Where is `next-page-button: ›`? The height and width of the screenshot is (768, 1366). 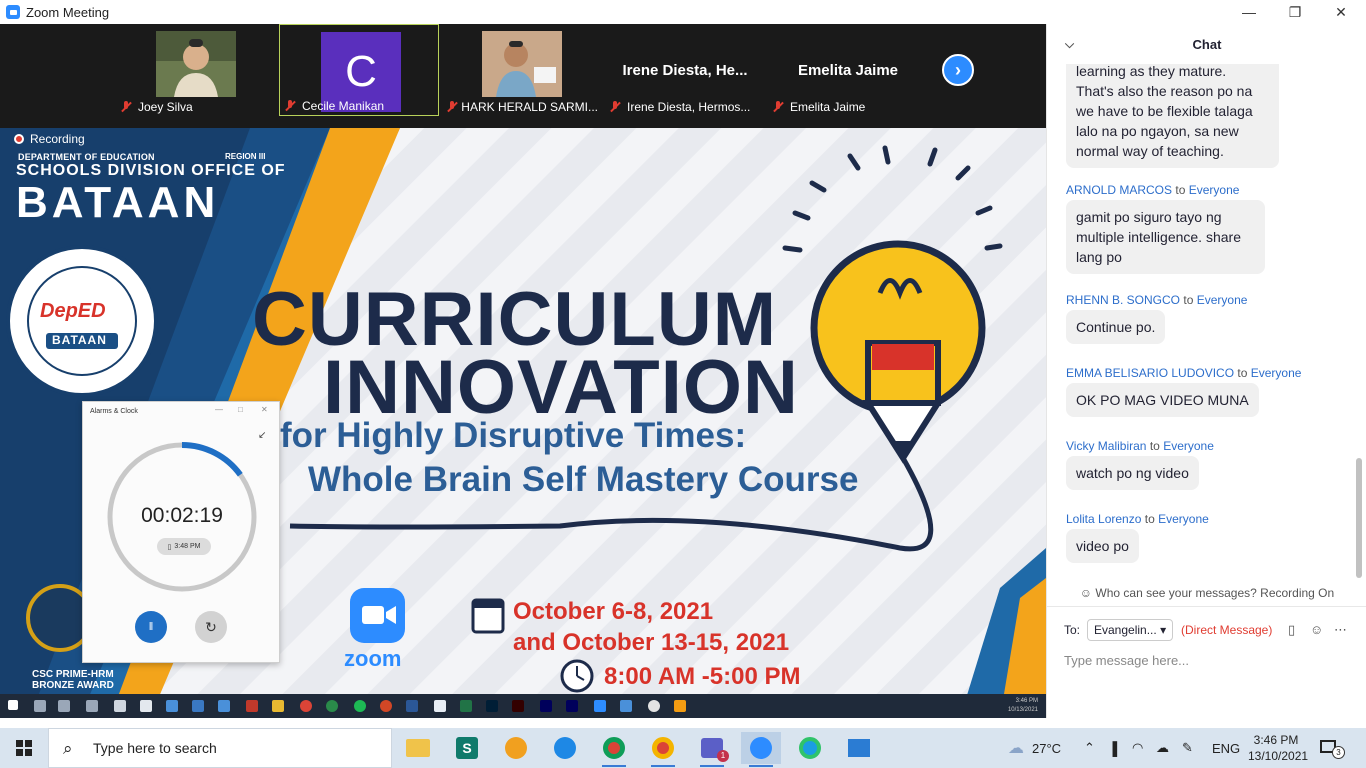 next-page-button: › is located at coordinates (958, 70).